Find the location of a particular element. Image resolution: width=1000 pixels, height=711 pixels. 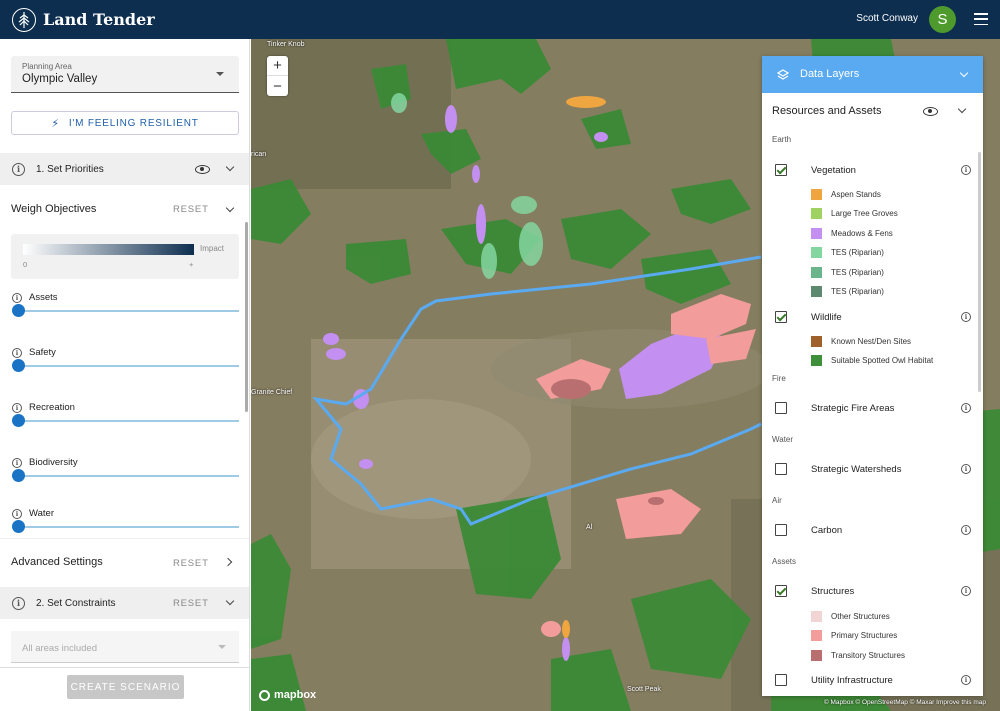

category-water: Water is located at coordinates (783, 439).